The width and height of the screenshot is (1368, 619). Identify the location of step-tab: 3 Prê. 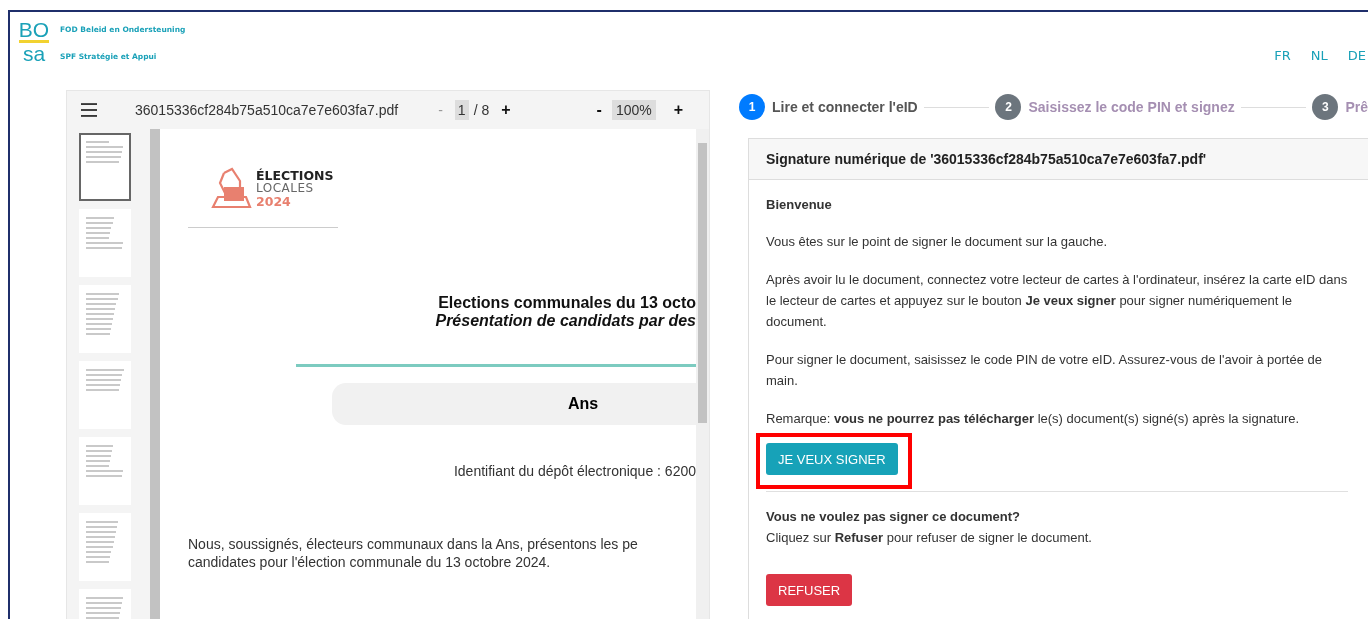
(1340, 107).